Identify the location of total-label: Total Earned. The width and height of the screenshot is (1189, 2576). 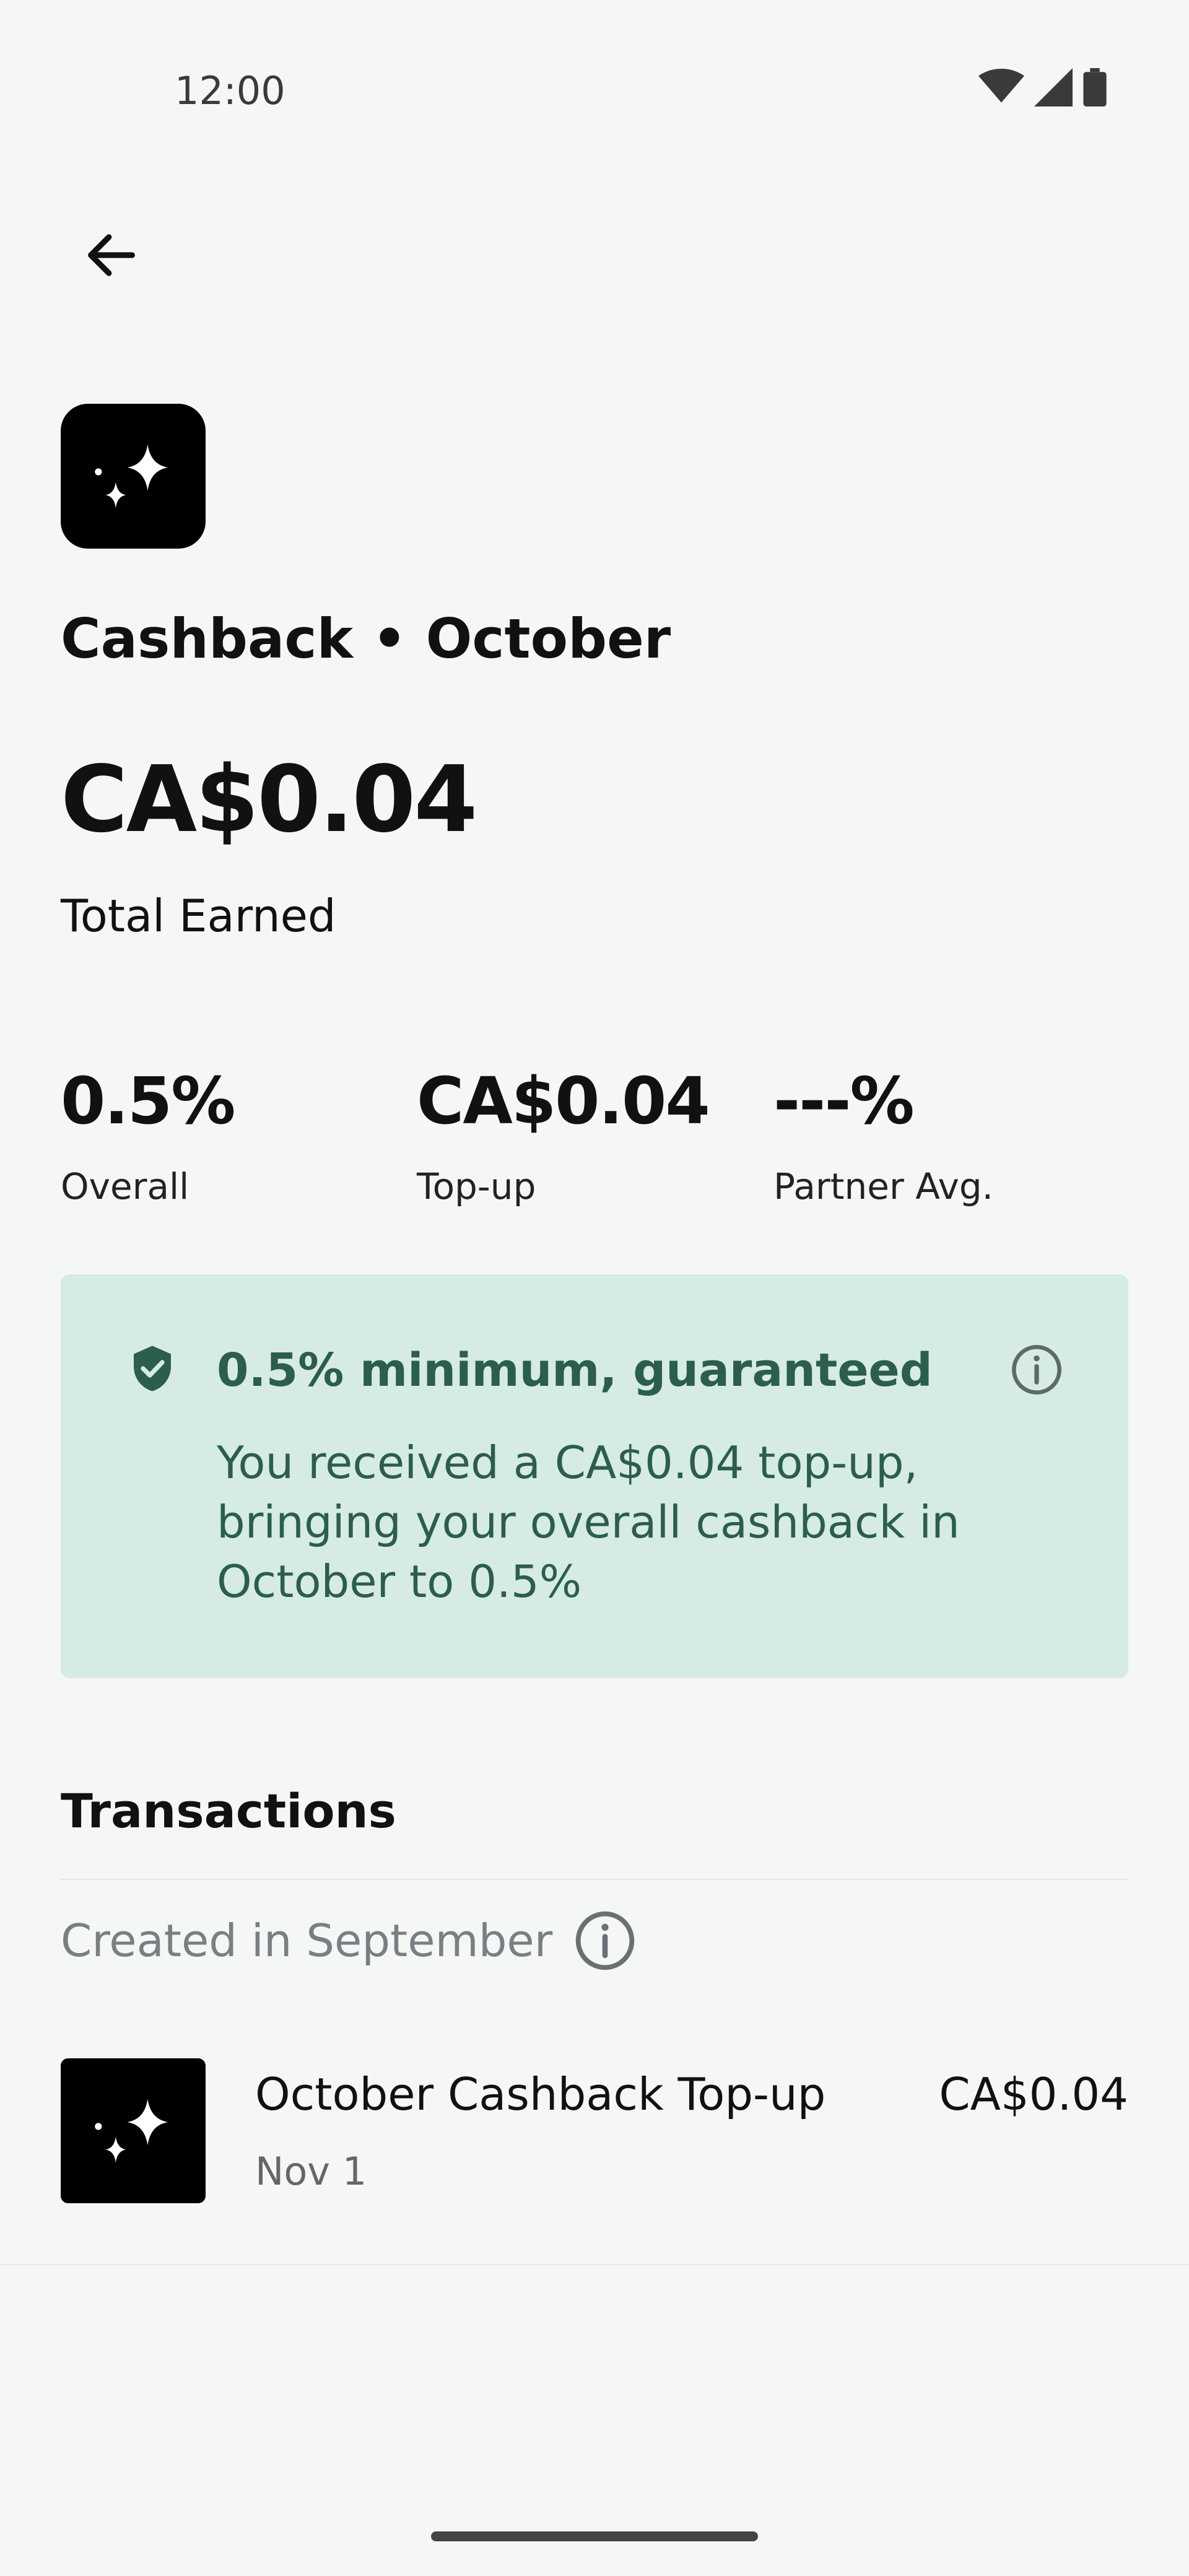
(198, 916).